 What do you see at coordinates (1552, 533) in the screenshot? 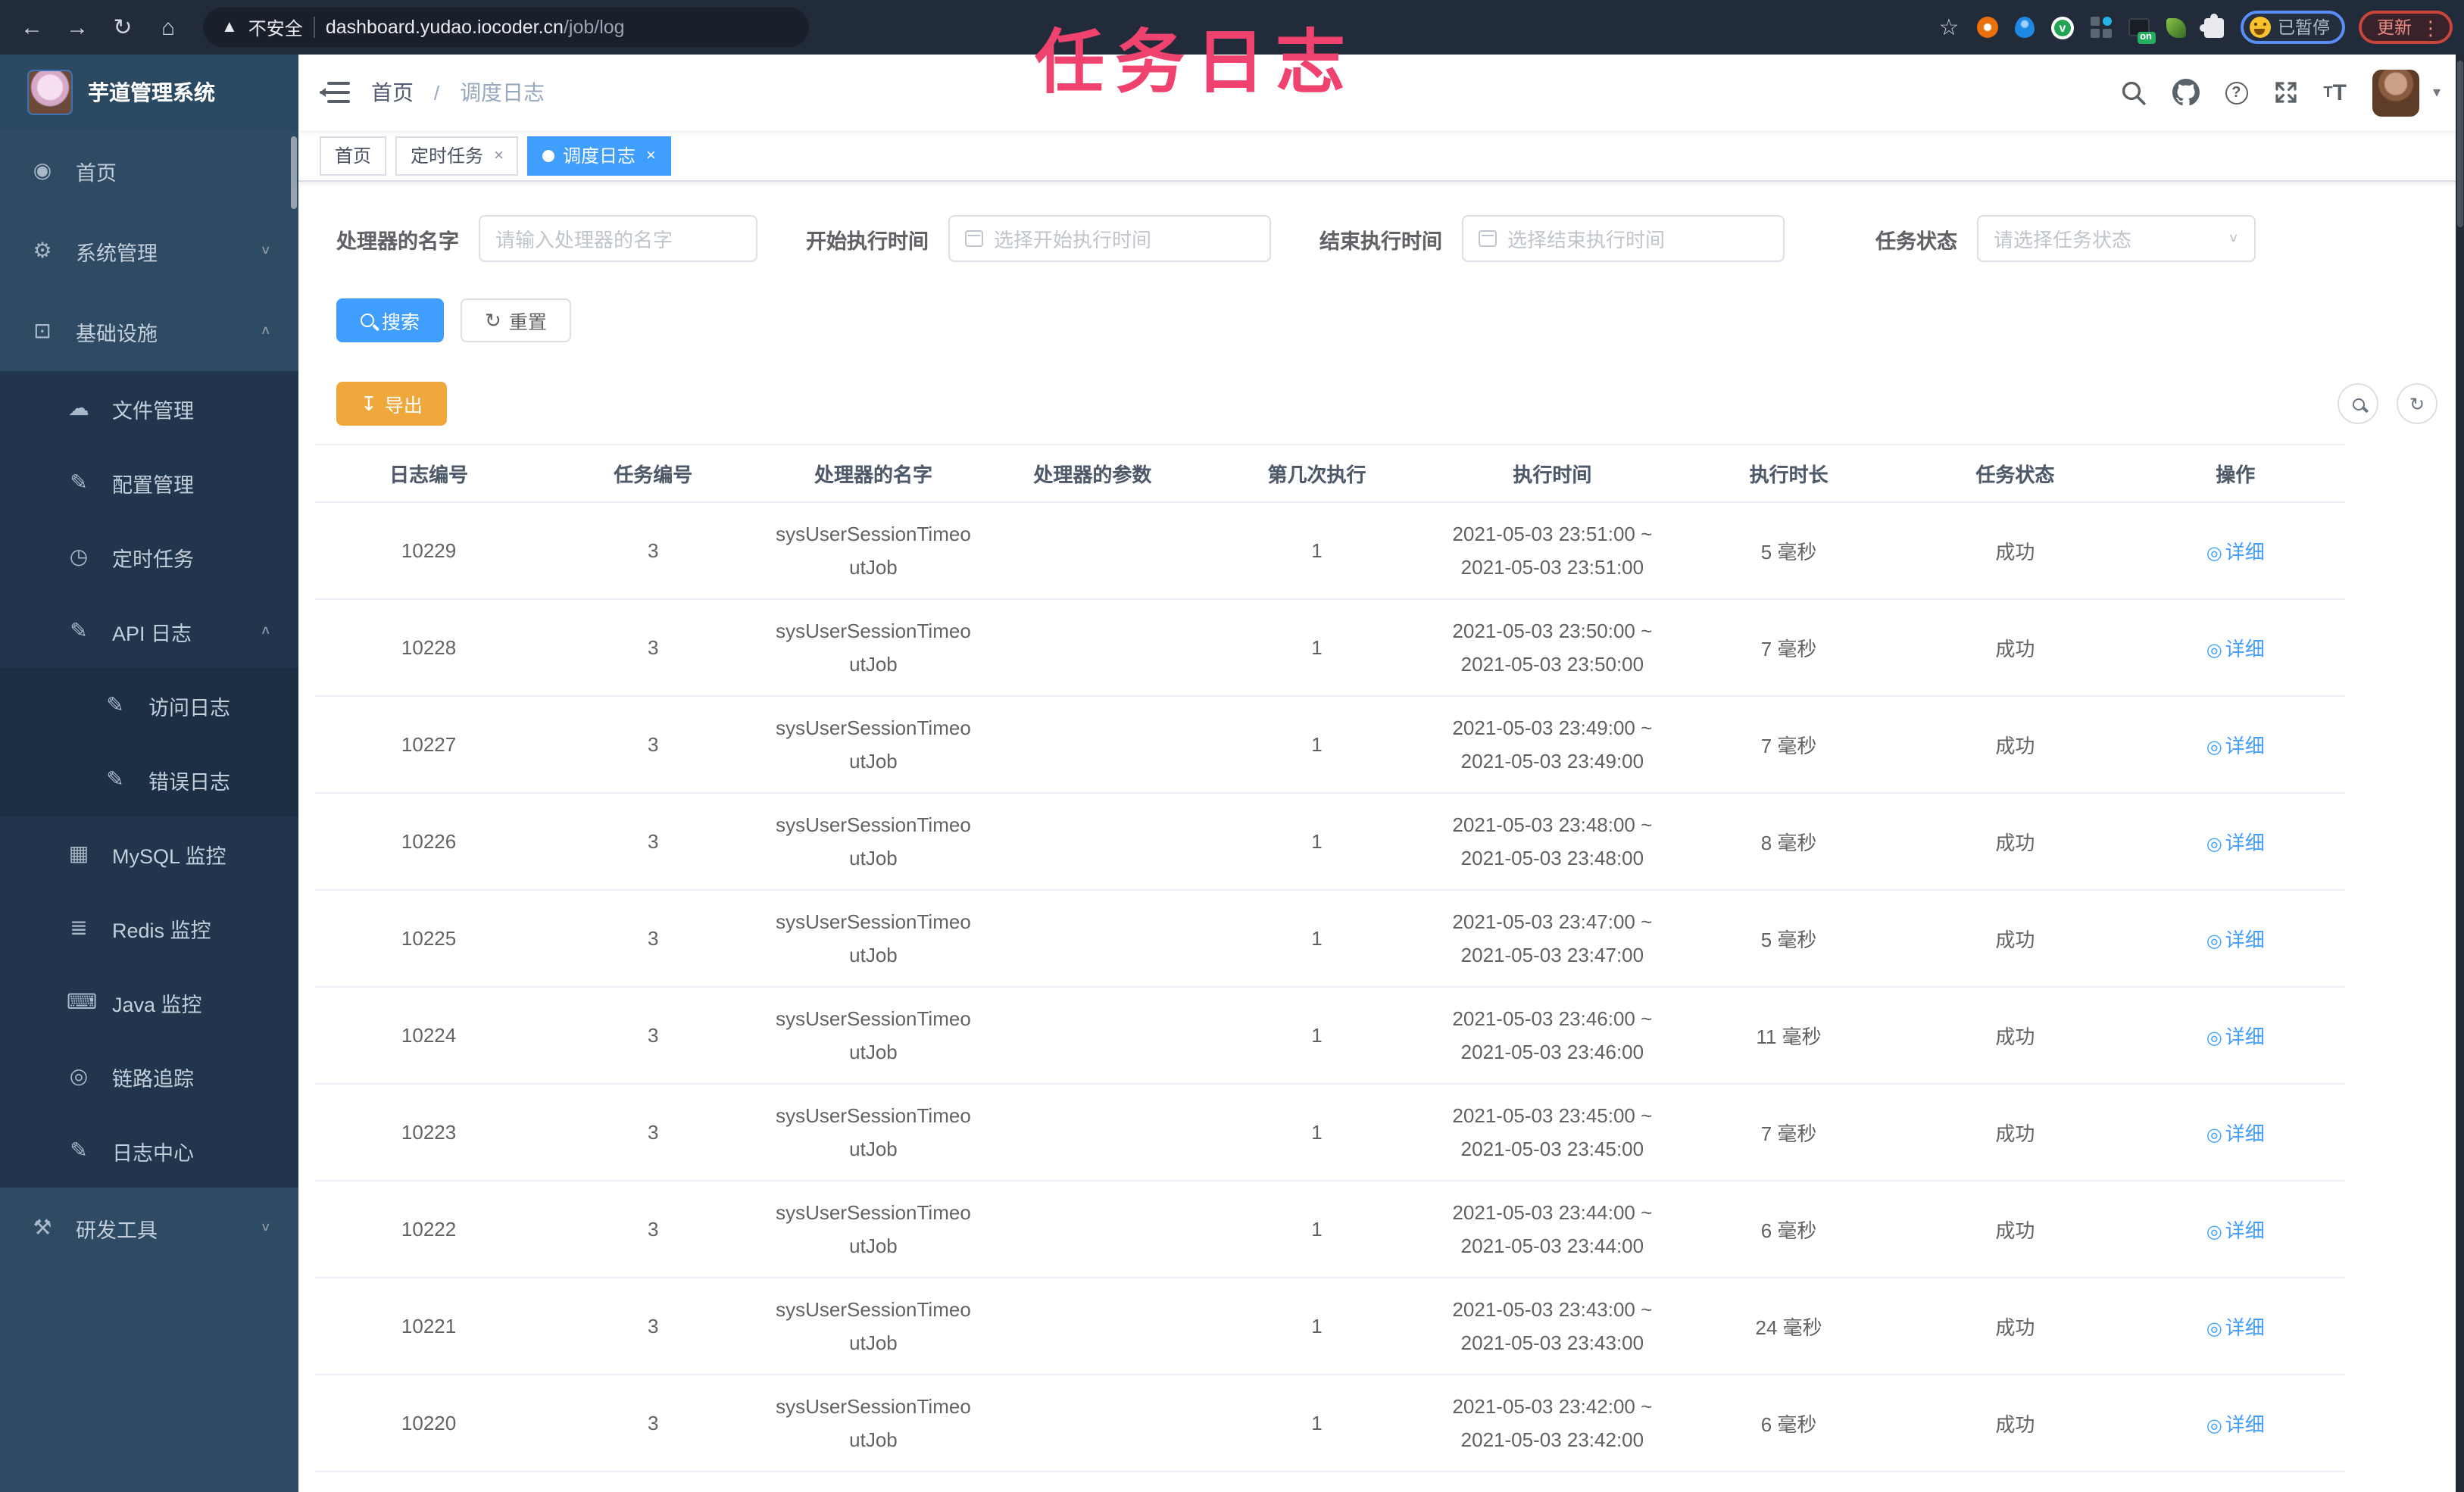
I see `exec-time-line: 2021-05-03 23:51:00 ~` at bounding box center [1552, 533].